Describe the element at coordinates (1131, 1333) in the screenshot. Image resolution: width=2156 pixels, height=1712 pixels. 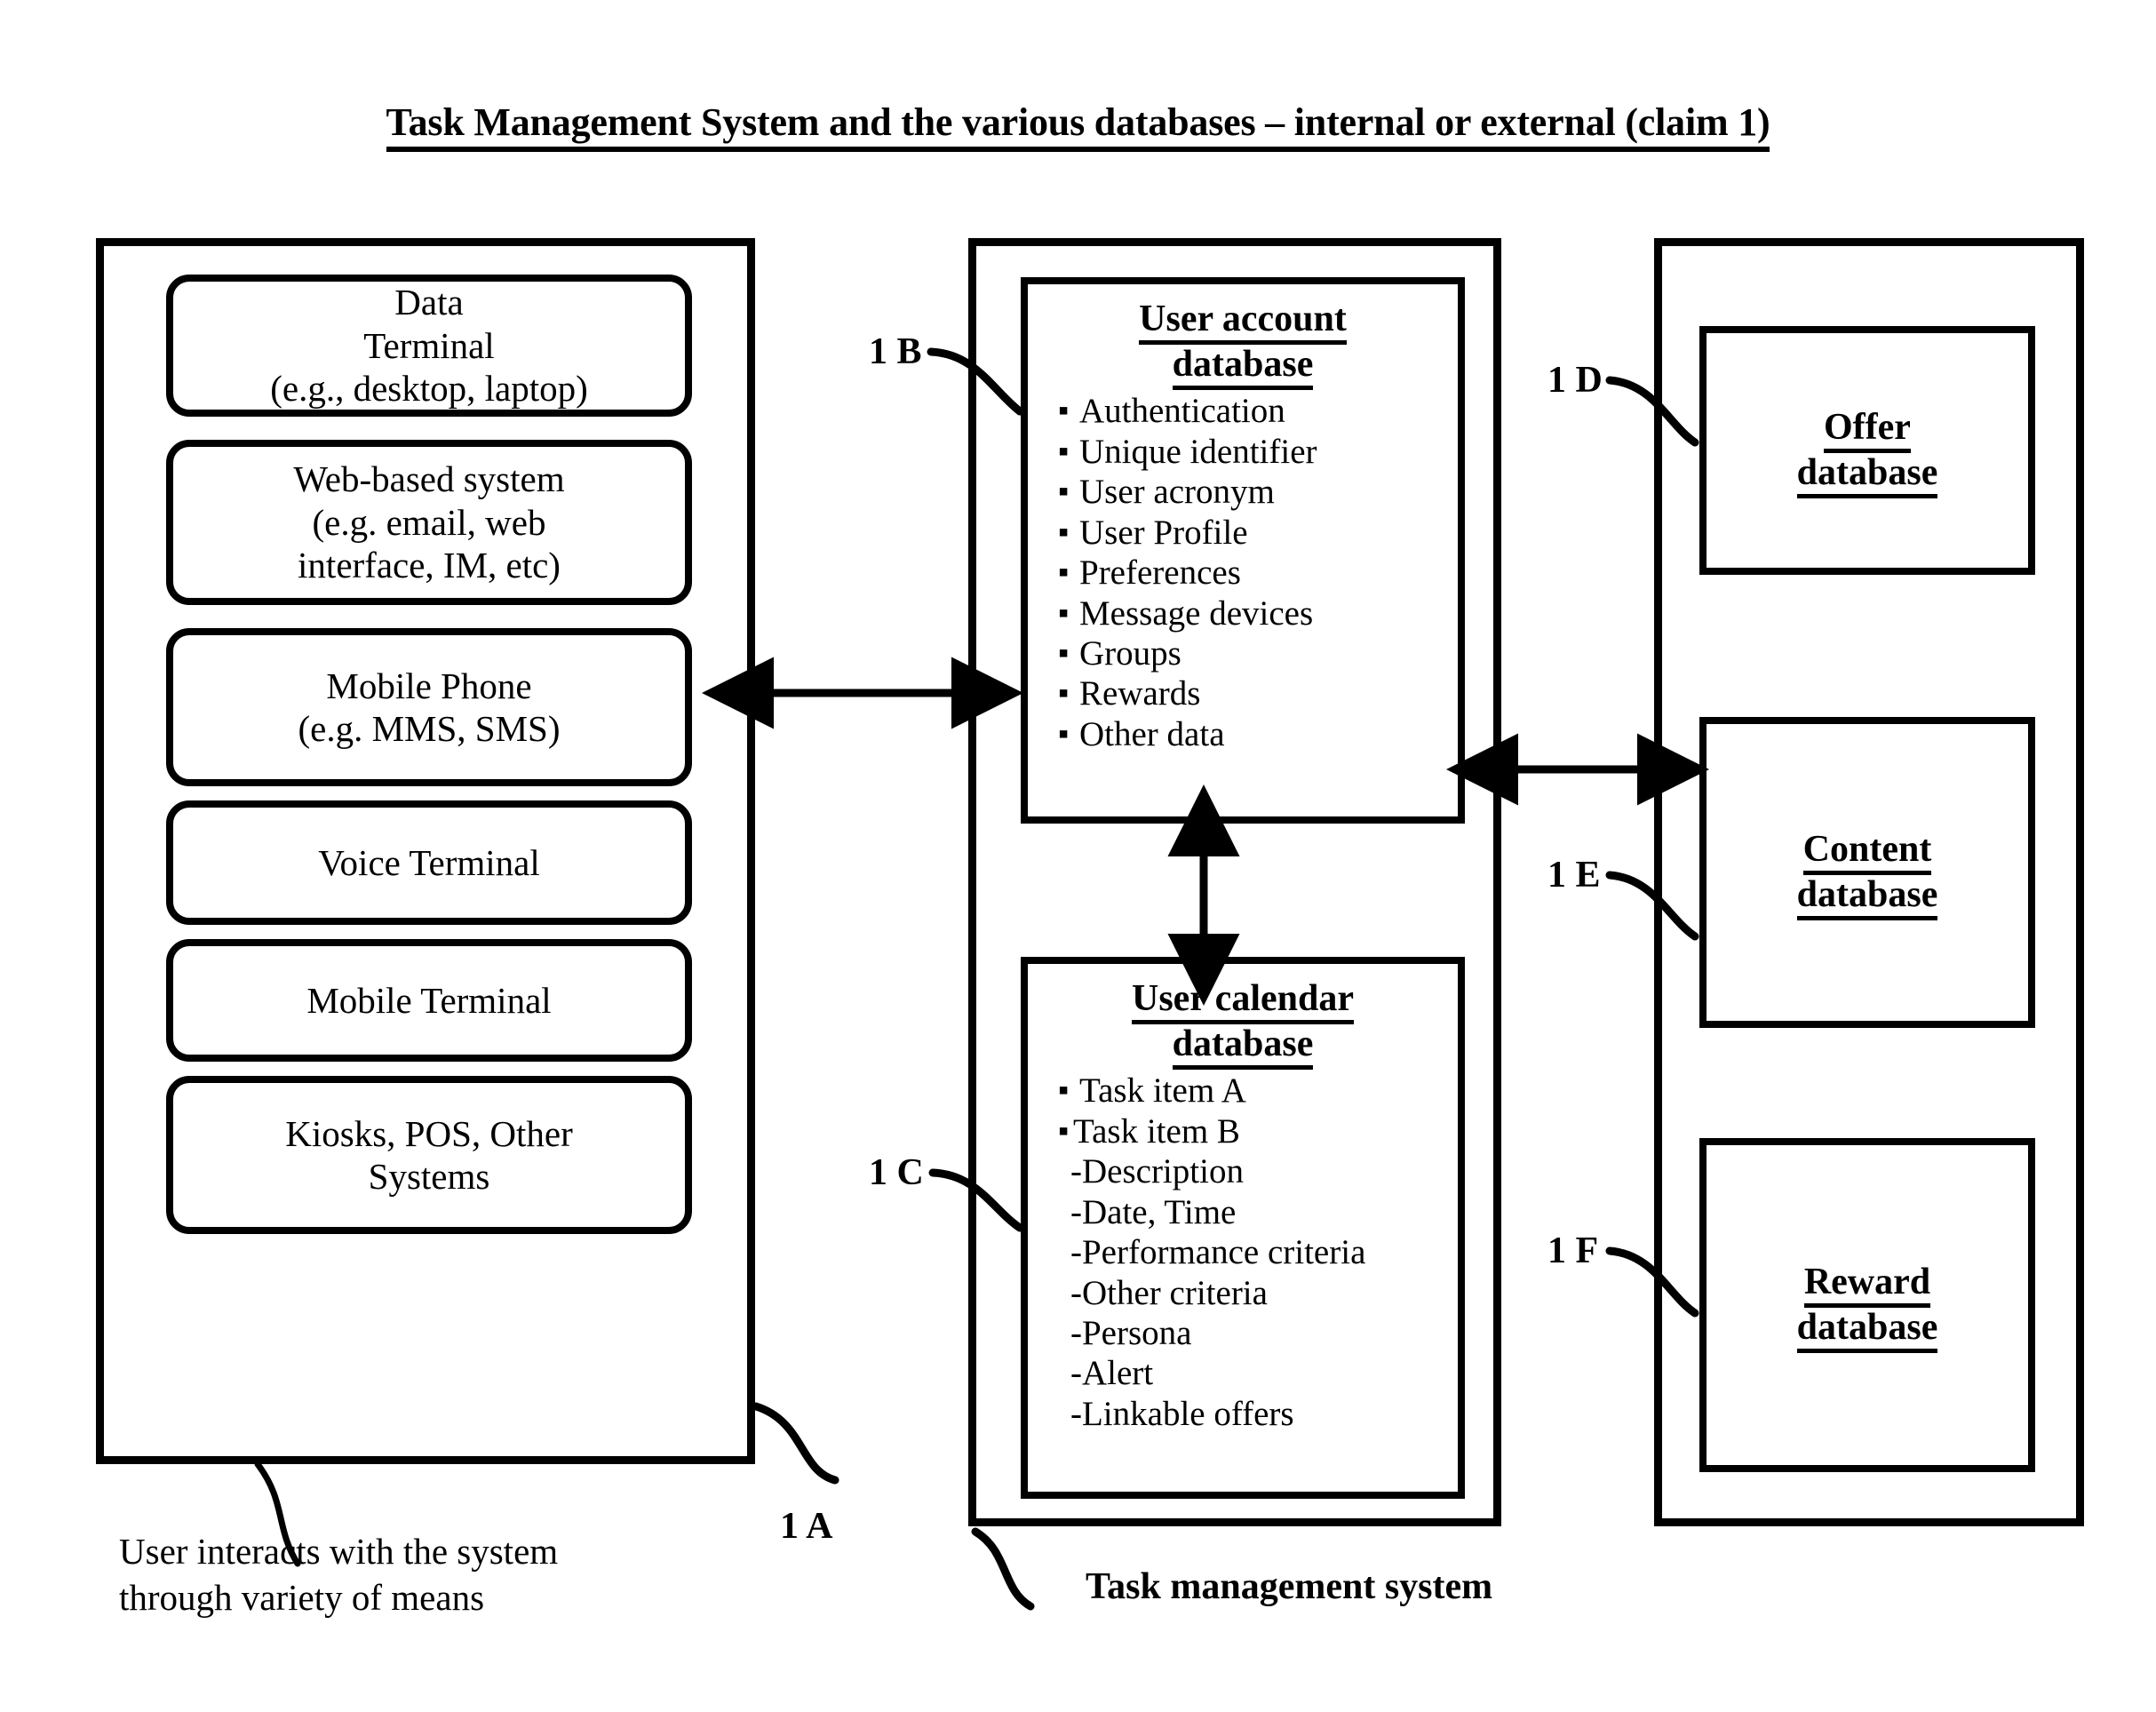
I see `list-item: -Persona` at that location.